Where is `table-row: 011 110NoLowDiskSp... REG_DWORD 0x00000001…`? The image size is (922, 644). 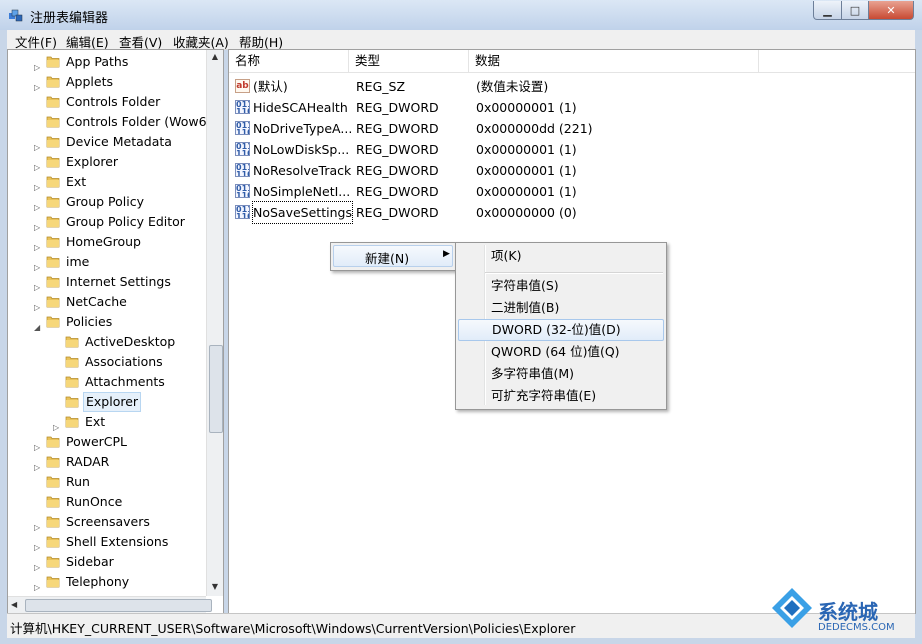 table-row: 011 110NoLowDiskSp... REG_DWORD 0x00000001… is located at coordinates (572, 149).